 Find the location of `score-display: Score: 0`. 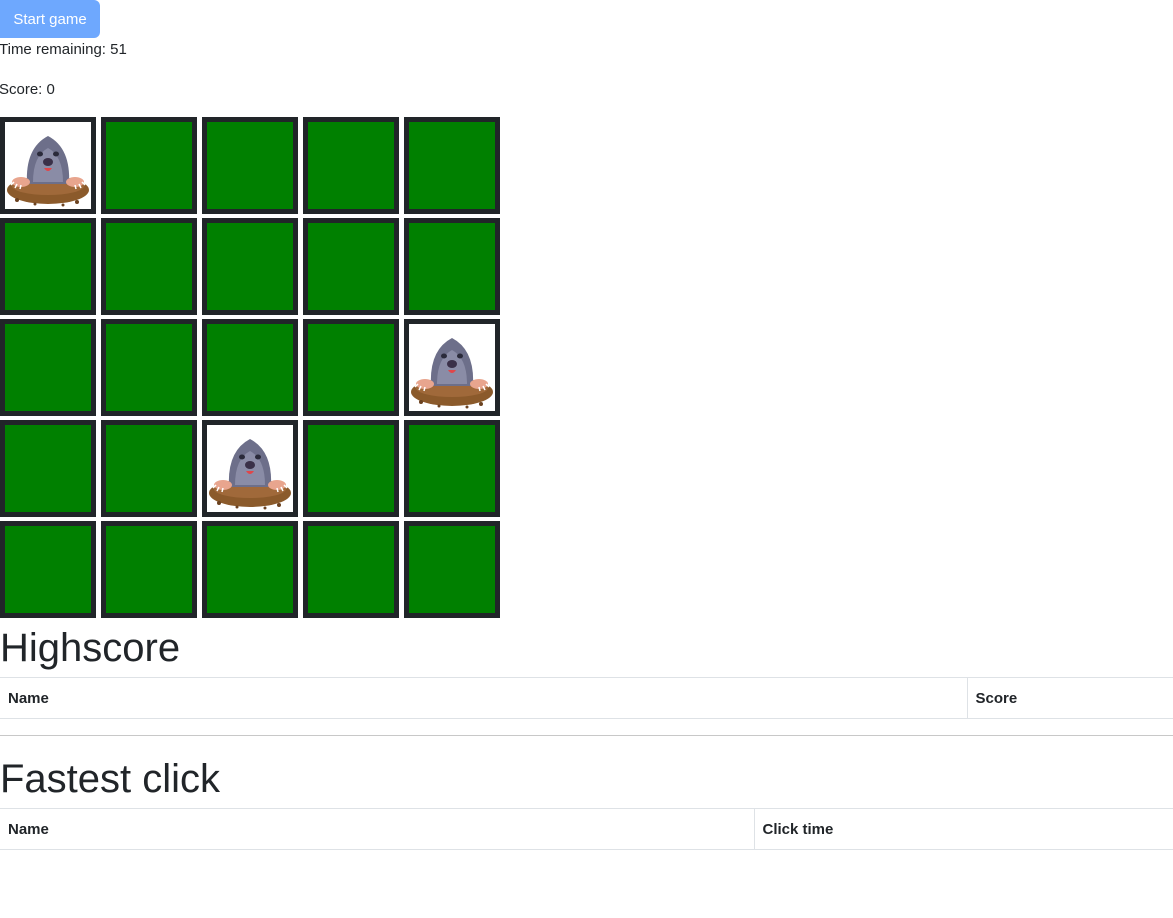

score-display: Score: 0 is located at coordinates (27, 89).